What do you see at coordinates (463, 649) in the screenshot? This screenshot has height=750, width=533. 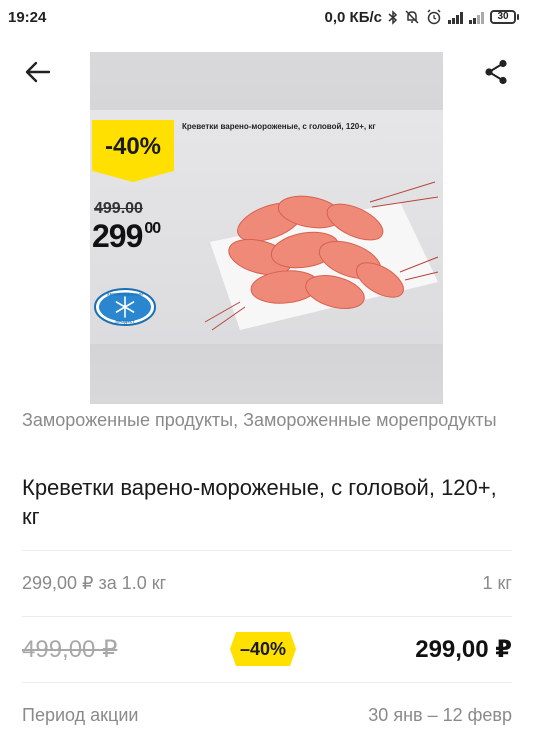 I see `new-price: 299,00 ₽` at bounding box center [463, 649].